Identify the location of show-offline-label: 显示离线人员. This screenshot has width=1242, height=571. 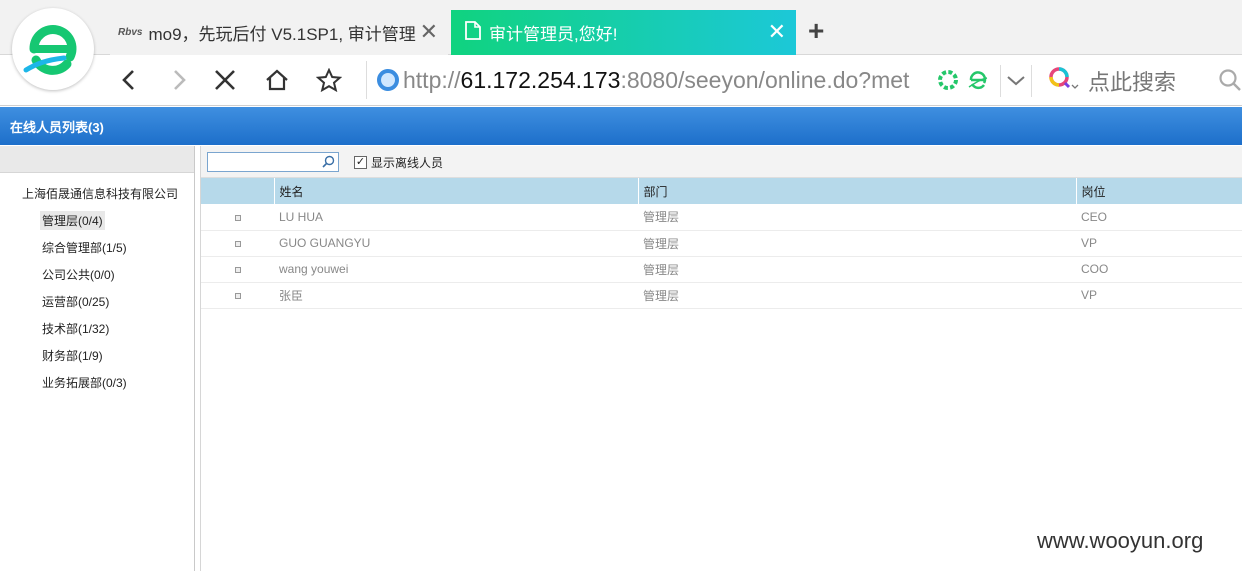
(407, 163).